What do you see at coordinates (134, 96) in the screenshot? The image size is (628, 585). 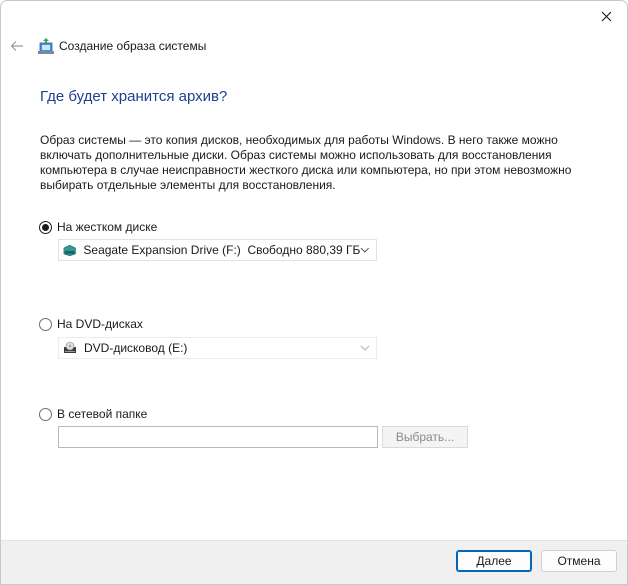 I see `page-heading: Где будет хранится архив?` at bounding box center [134, 96].